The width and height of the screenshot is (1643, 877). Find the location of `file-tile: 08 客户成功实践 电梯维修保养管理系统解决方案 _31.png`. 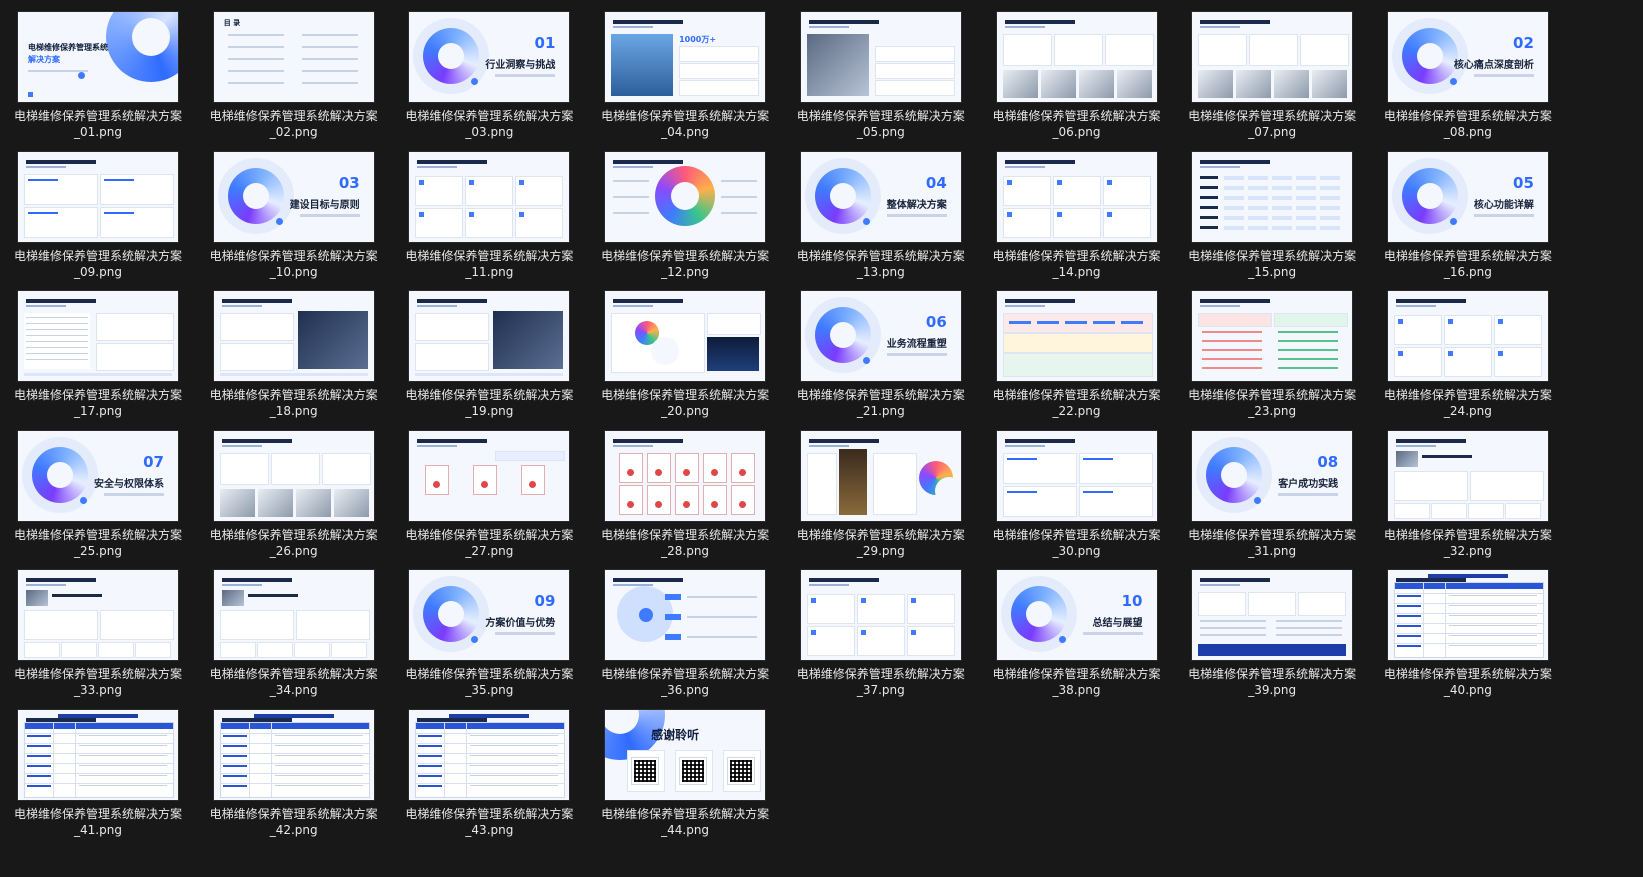

file-tile: 08 客户成功实践 电梯维修保养管理系统解决方案 _31.png is located at coordinates (1272, 489).